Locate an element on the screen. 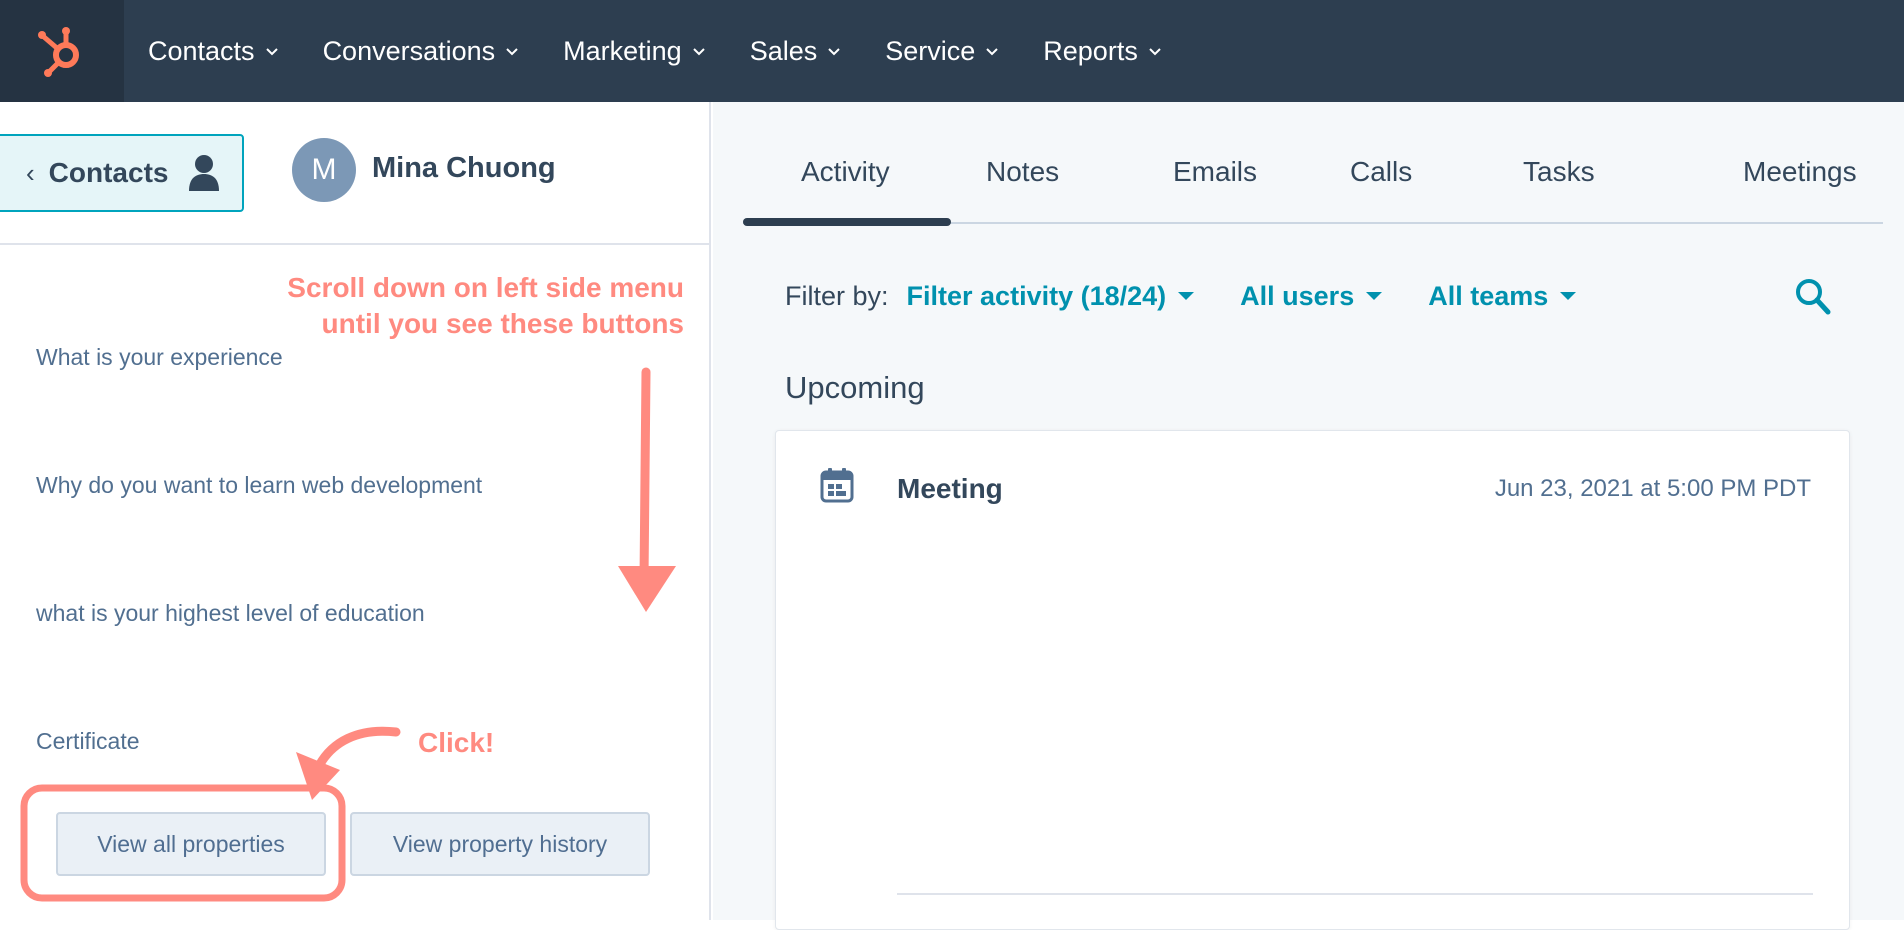 Image resolution: width=1904 pixels, height=930 pixels. tab-activity: Activity is located at coordinates (845, 172).